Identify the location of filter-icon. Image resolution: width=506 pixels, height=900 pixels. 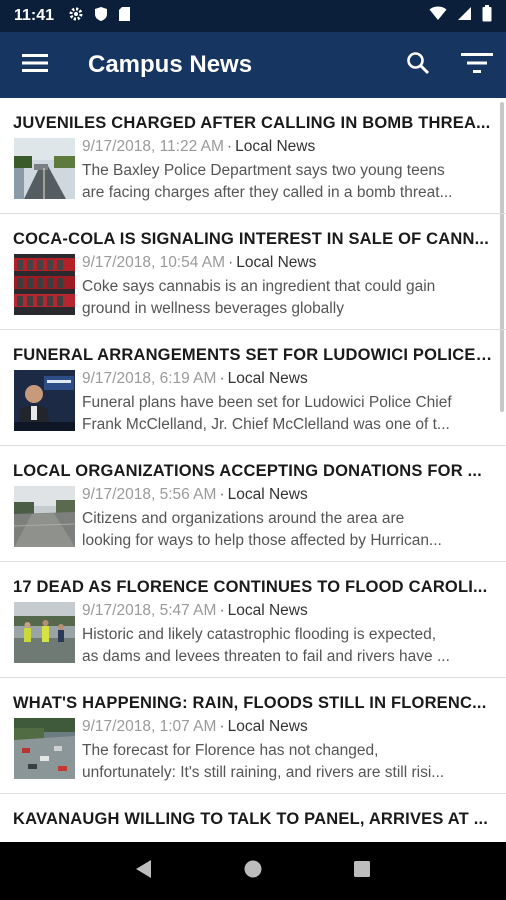
(477, 65).